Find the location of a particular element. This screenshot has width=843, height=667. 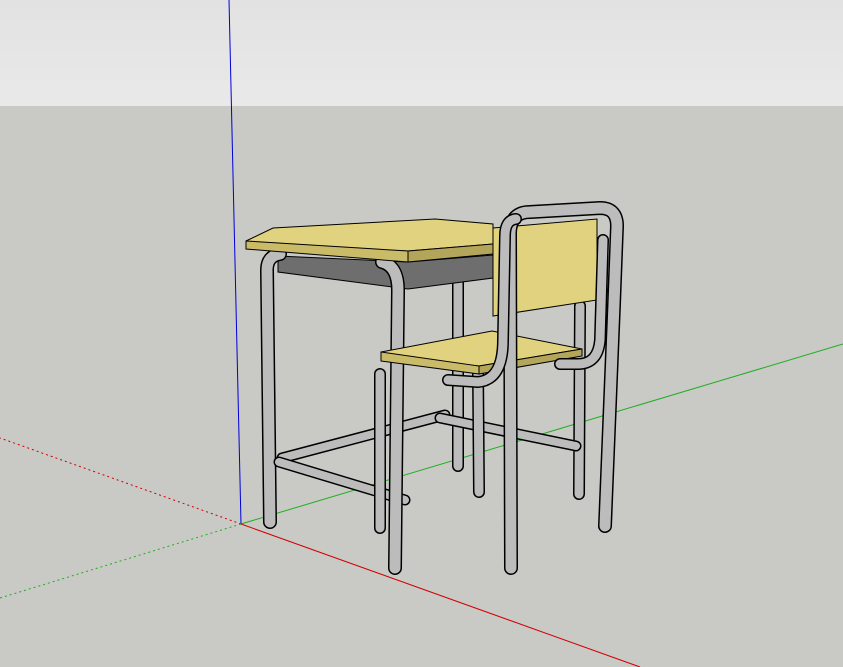

chair-leg-back-right is located at coordinates (579, 400).